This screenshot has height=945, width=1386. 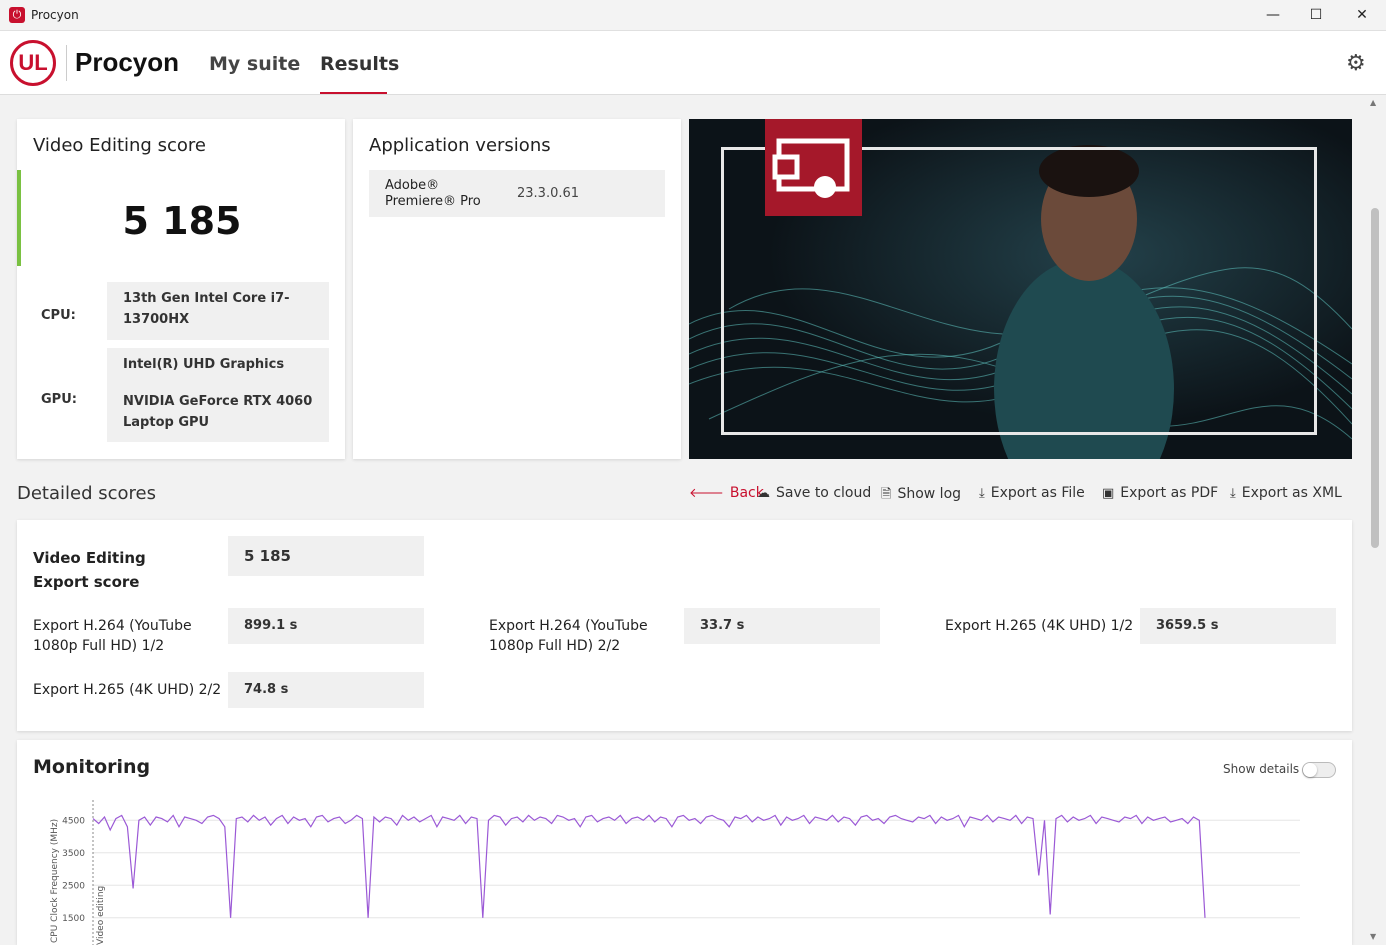 What do you see at coordinates (726, 493) in the screenshot?
I see `back-button: 🡐 Back` at bounding box center [726, 493].